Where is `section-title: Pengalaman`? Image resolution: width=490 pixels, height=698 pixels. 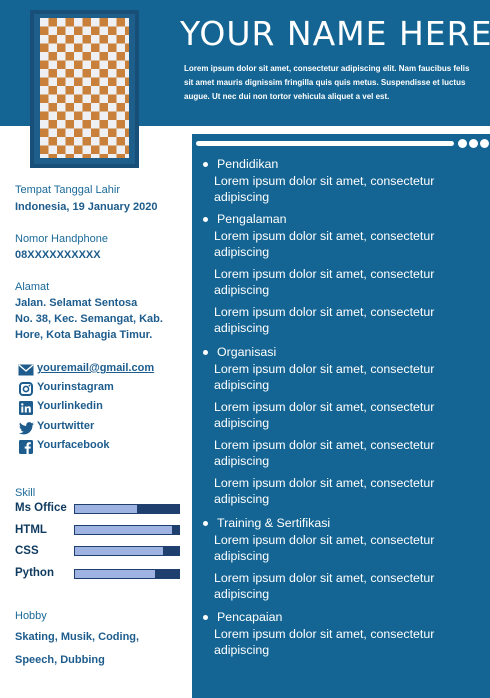
section-title: Pengalaman is located at coordinates (252, 219).